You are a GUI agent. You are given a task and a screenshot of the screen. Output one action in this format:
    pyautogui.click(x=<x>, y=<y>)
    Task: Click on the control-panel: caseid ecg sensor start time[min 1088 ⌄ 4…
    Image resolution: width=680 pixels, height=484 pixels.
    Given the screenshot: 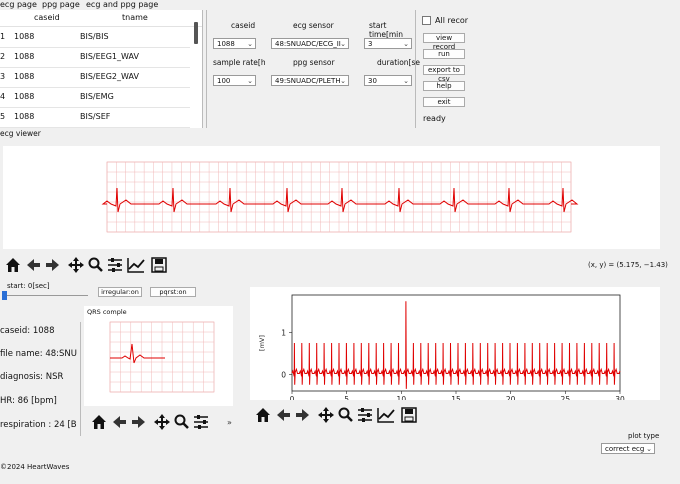 What is the action you would take?
    pyautogui.click(x=313, y=69)
    